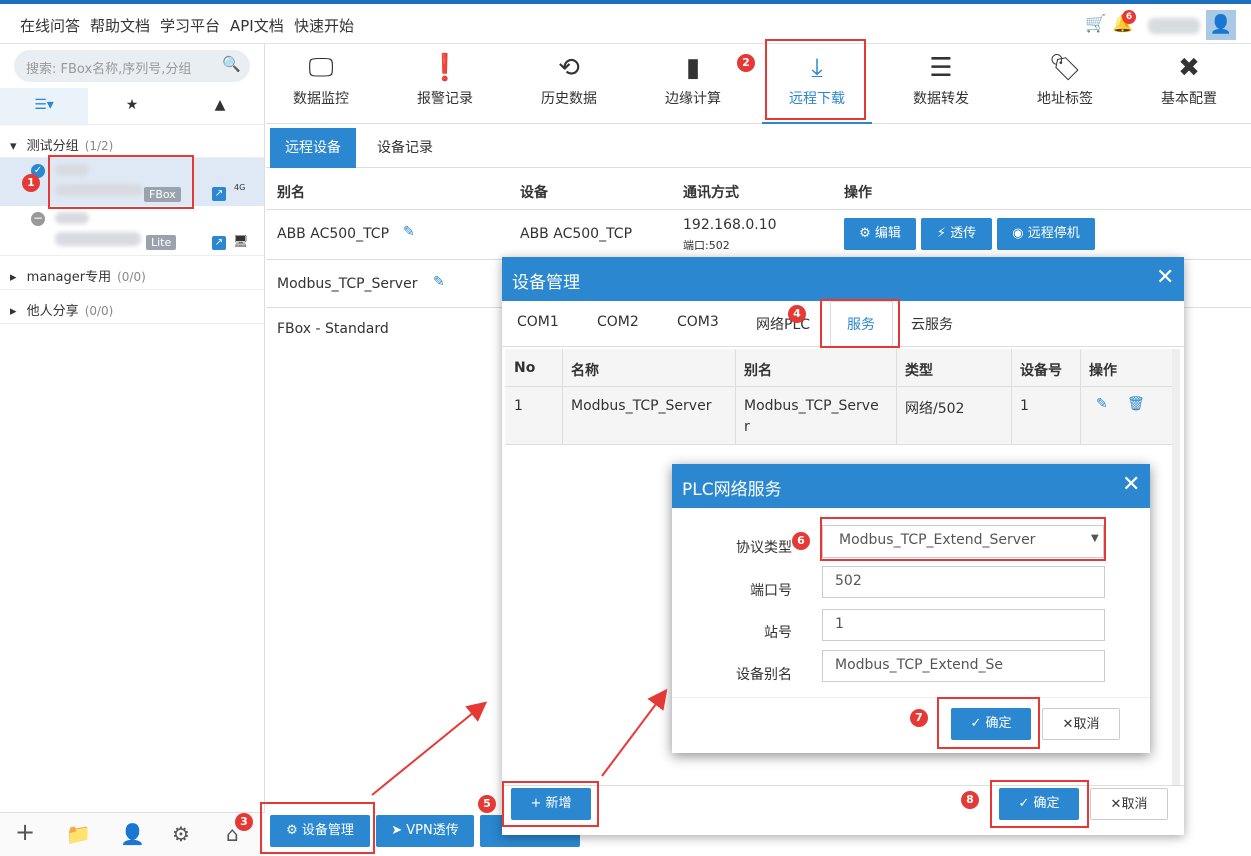  Describe the element at coordinates (519, 742) in the screenshot. I see `annotation-arrows` at that location.